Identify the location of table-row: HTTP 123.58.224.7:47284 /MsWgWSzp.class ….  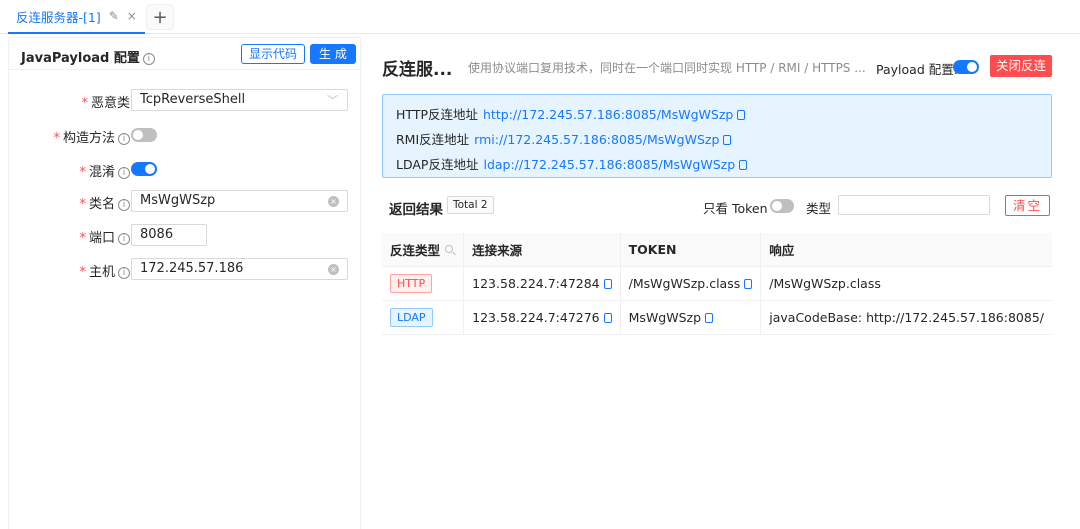
(717, 283).